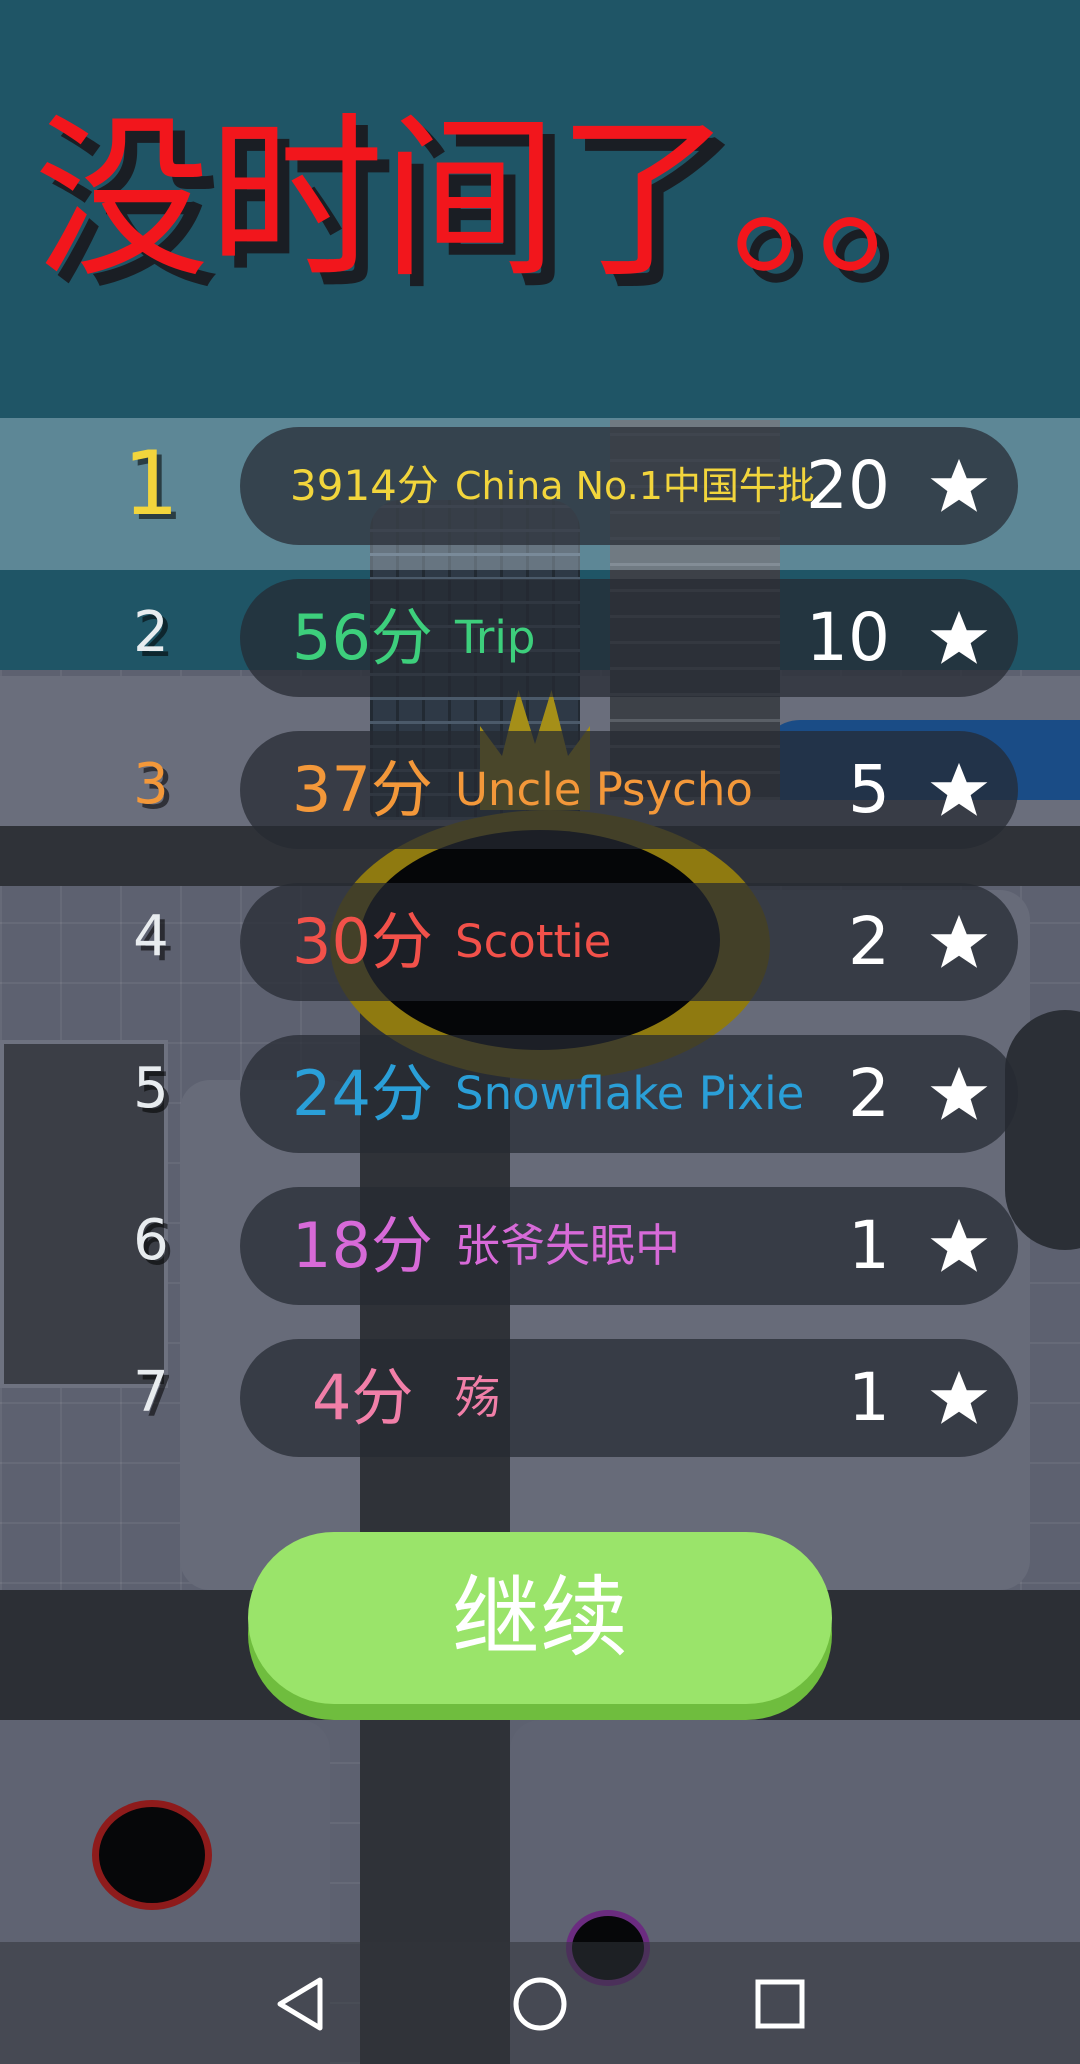 This screenshot has height=2064, width=1080. I want to click on leaderboard-row: 2 56分 Trip 10, so click(540, 646).